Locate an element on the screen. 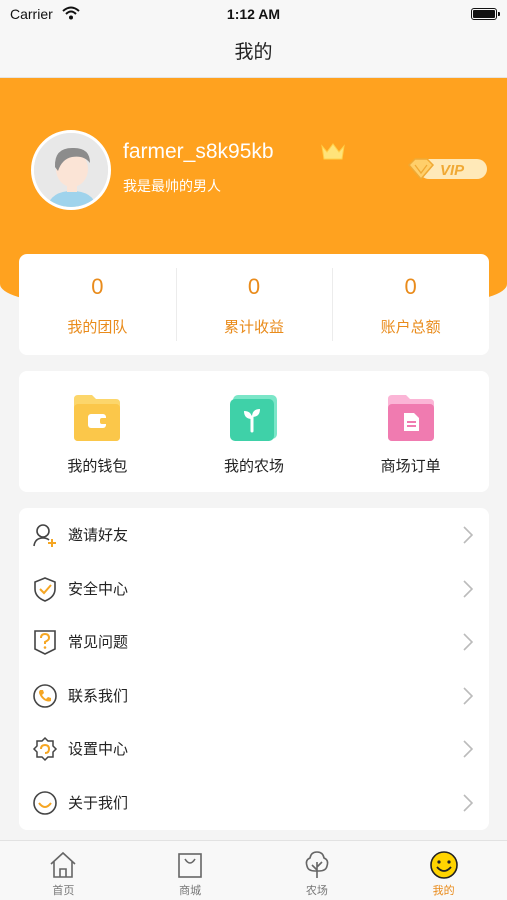 The height and width of the screenshot is (900, 507). invite-user-icon is located at coordinates (44, 535).